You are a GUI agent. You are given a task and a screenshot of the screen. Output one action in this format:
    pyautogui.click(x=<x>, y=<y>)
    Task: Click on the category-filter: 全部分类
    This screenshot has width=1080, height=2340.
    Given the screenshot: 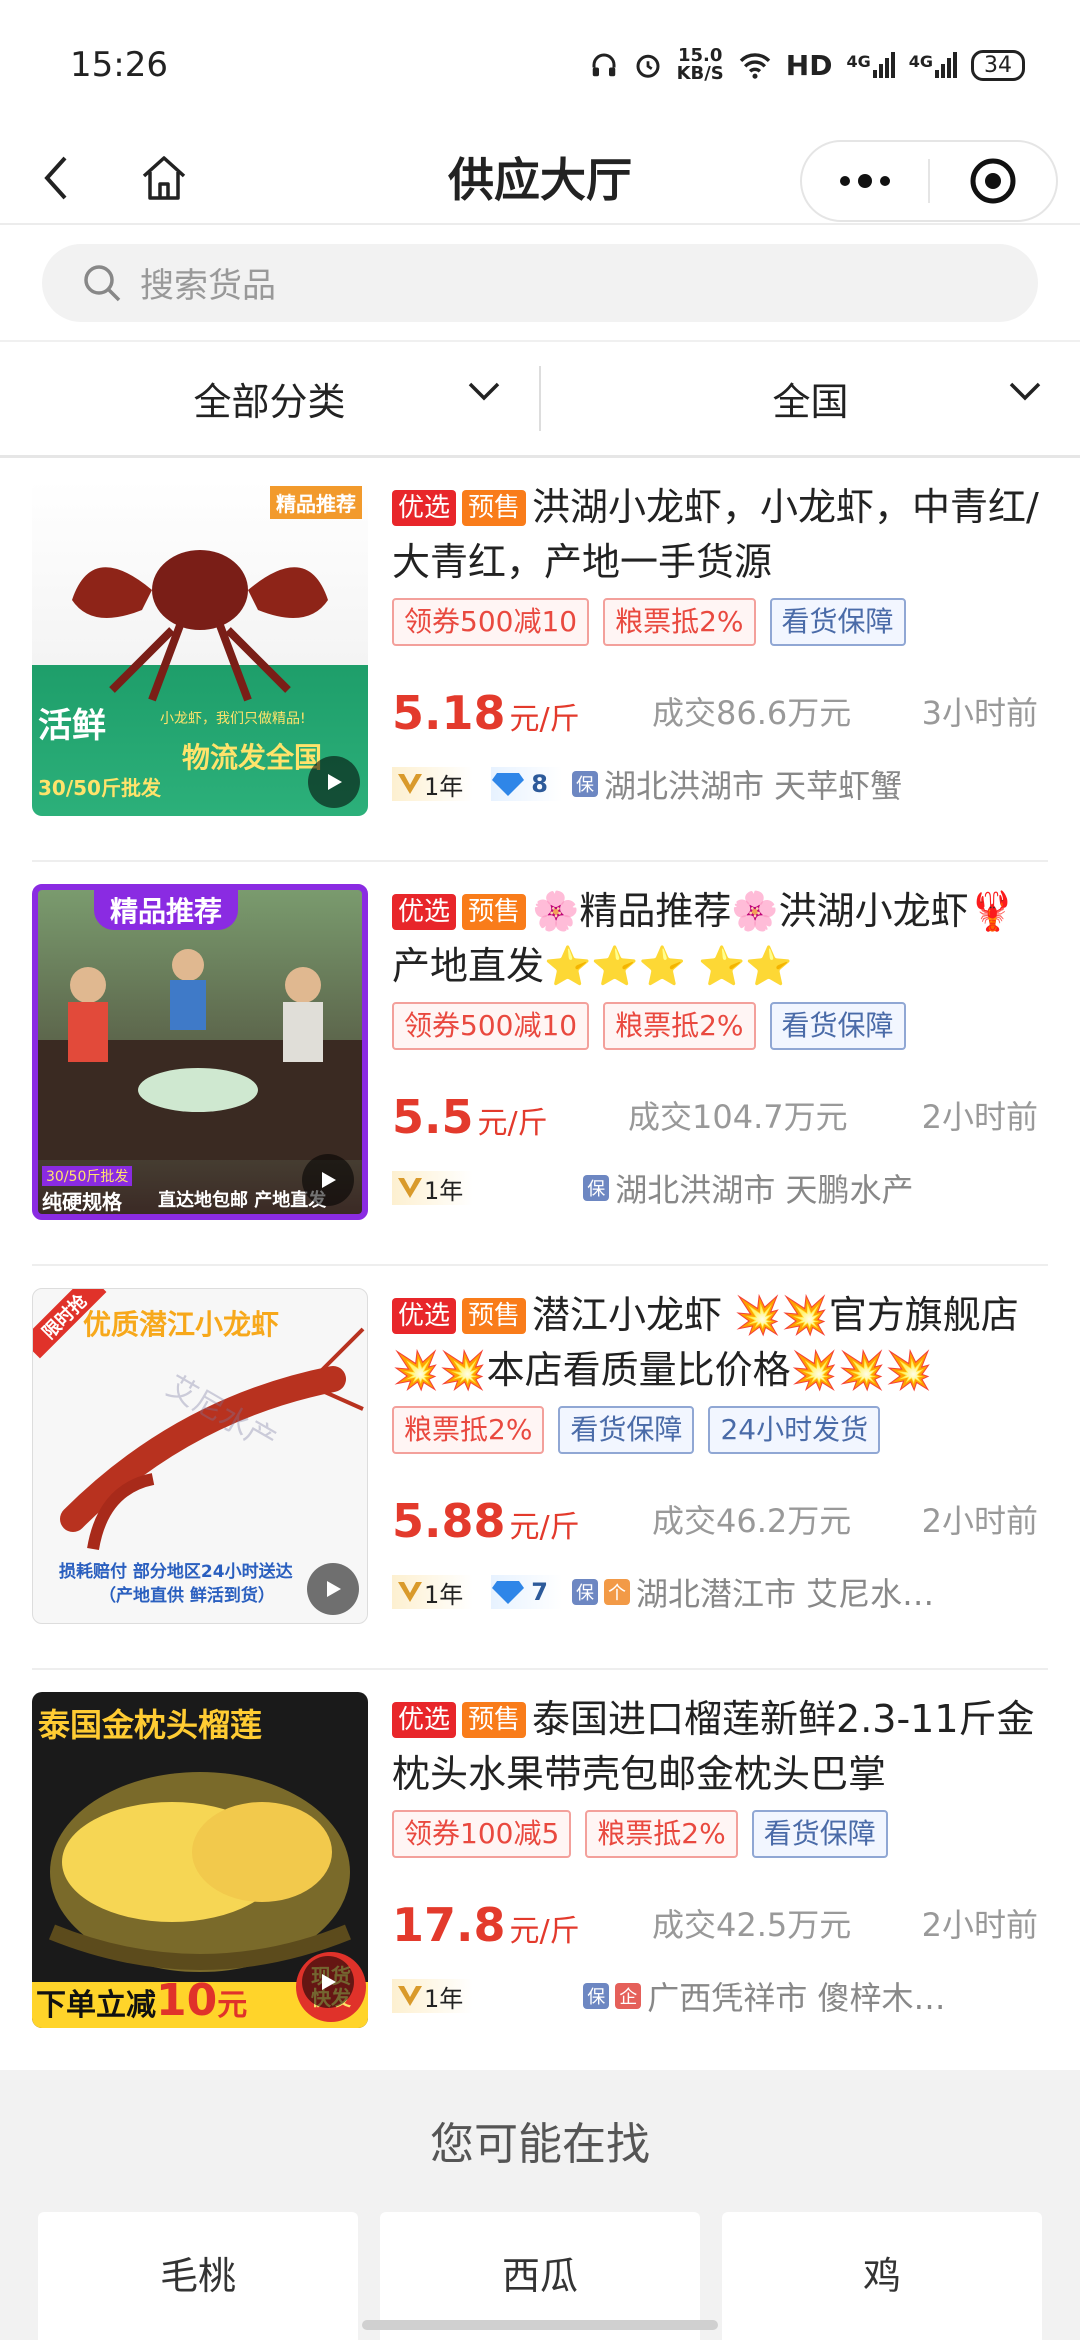 What is the action you would take?
    pyautogui.click(x=269, y=398)
    